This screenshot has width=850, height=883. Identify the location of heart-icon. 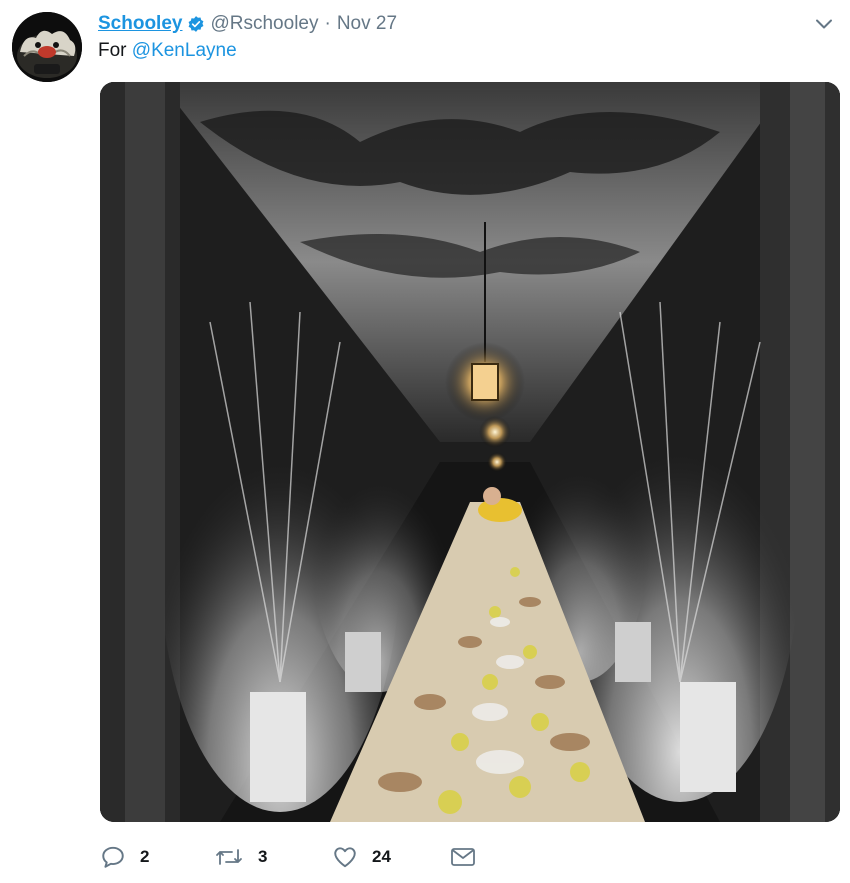
(345, 857).